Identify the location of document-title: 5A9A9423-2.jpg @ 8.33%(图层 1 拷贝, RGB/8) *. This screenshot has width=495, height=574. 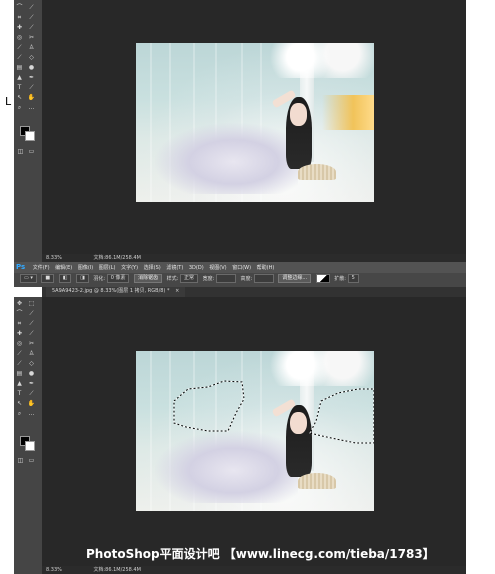
(111, 291).